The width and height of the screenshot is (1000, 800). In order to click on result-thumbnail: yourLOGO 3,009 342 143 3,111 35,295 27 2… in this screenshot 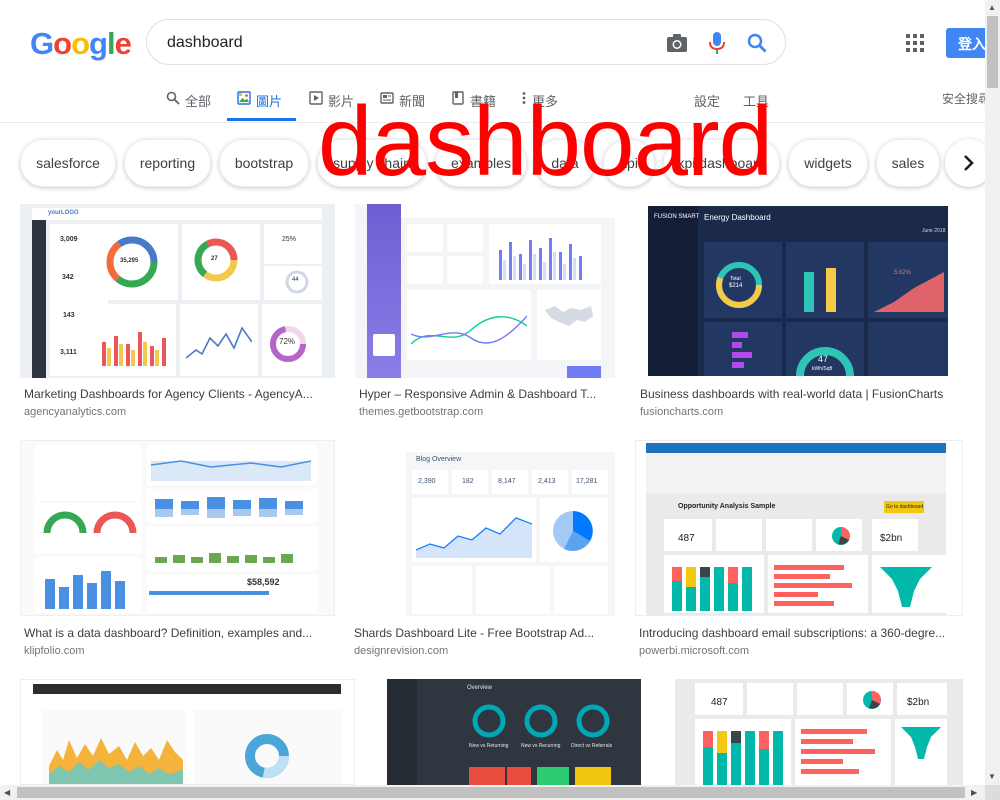, I will do `click(177, 291)`.